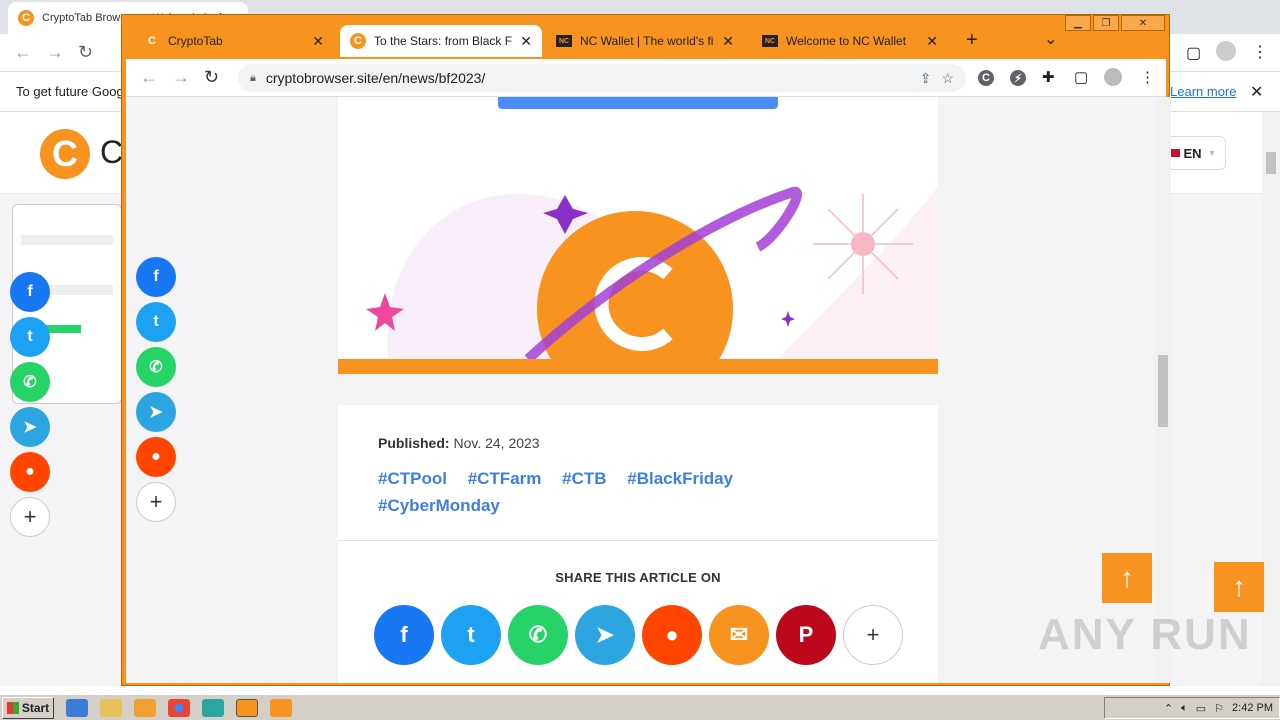 This screenshot has height=720, width=1280. What do you see at coordinates (1271, 163) in the screenshot?
I see `background-scrollbar-thumb` at bounding box center [1271, 163].